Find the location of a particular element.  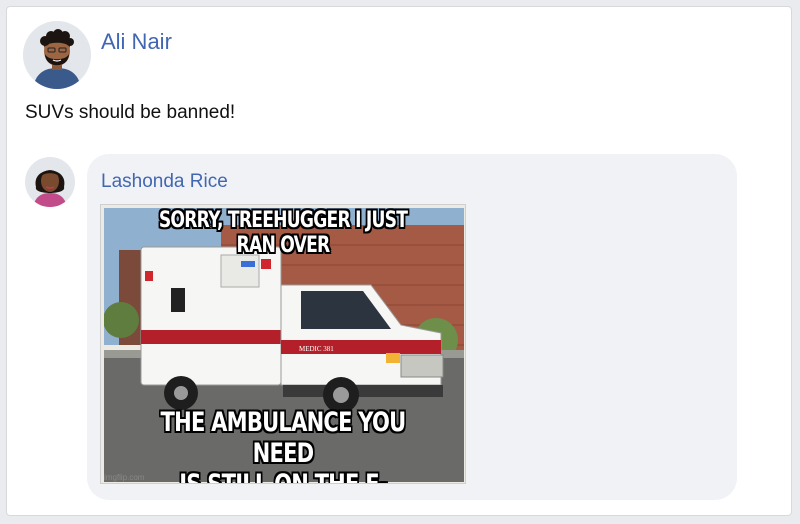

post-text: SUVs should be banned! is located at coordinates (130, 112).